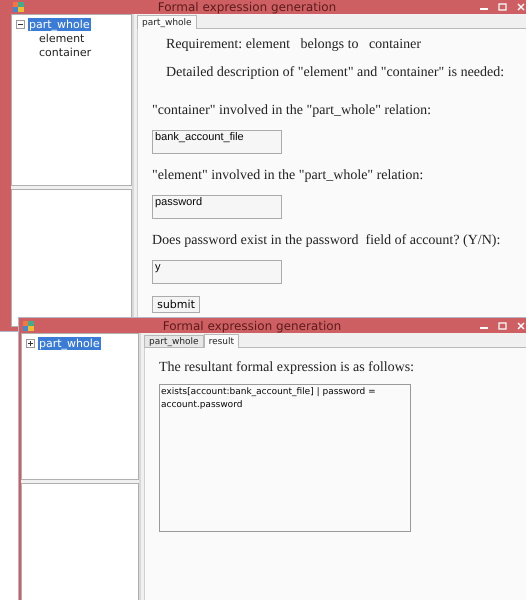 The width and height of the screenshot is (526, 600). Describe the element at coordinates (217, 142) in the screenshot. I see `input-field: bank_account_file` at that location.